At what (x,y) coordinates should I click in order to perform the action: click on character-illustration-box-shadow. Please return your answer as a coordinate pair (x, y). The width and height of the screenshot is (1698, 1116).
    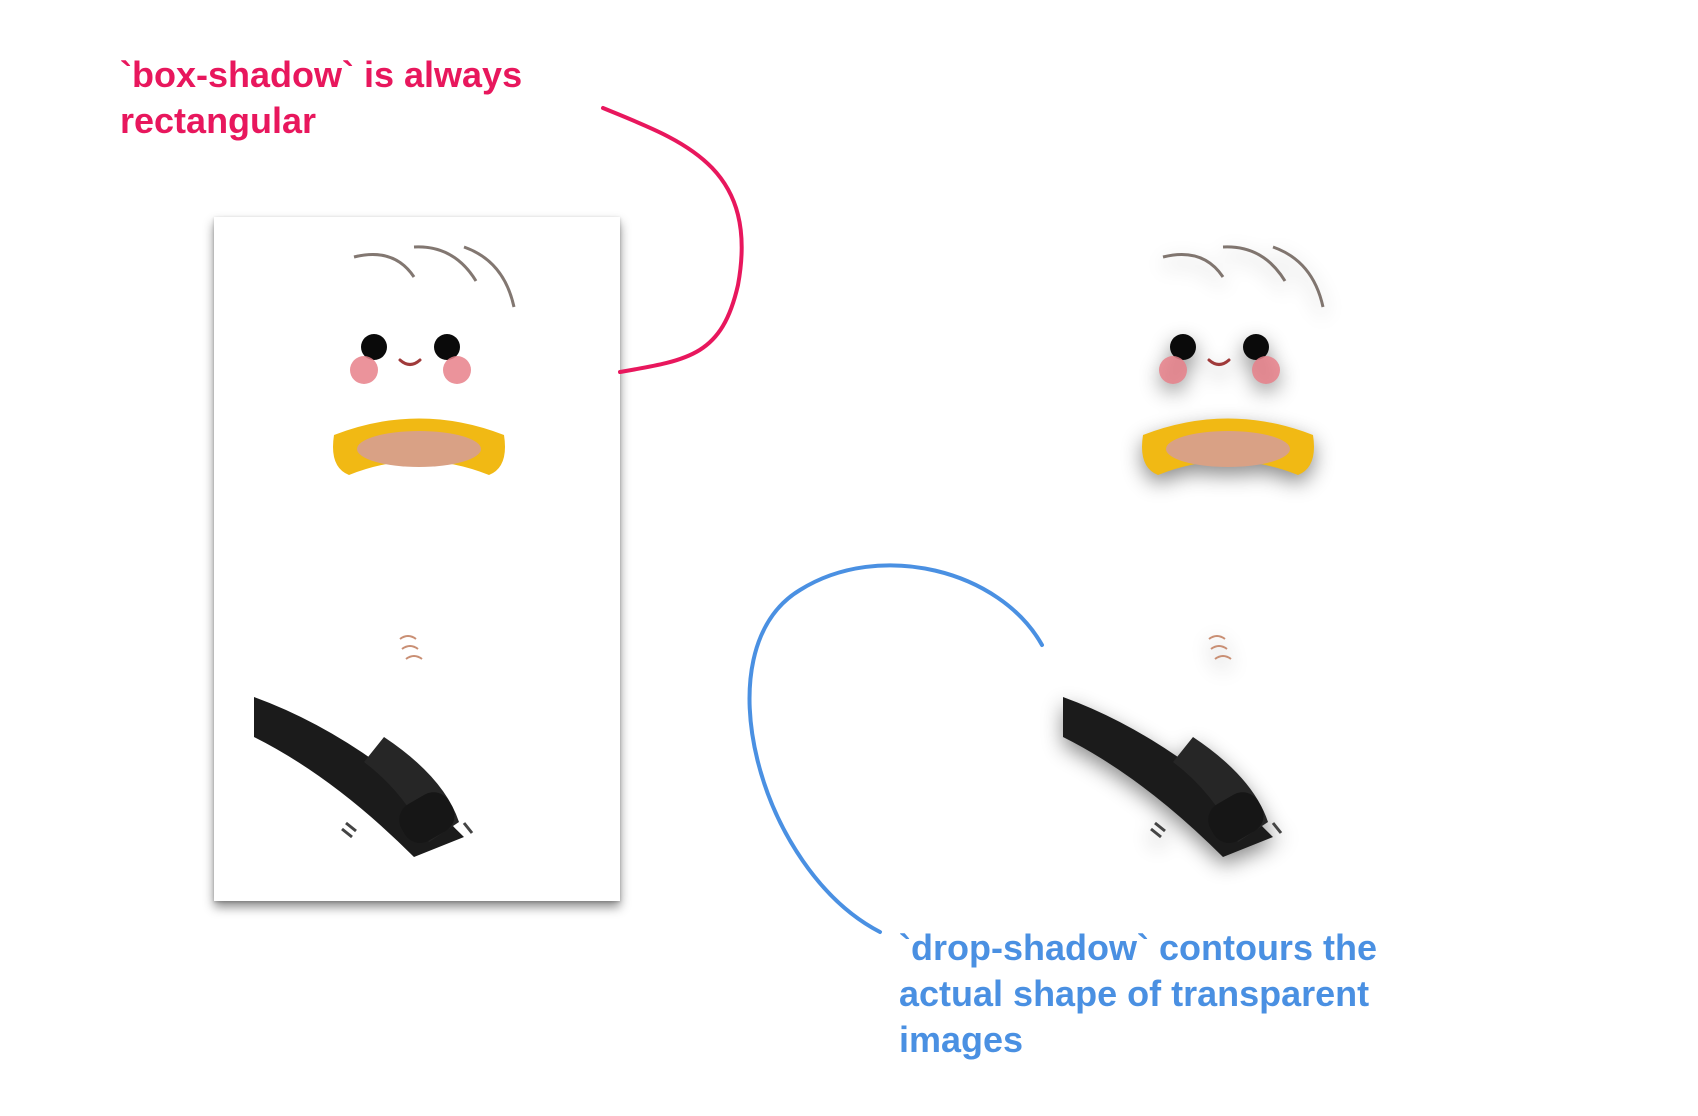
    Looking at the image, I should click on (417, 559).